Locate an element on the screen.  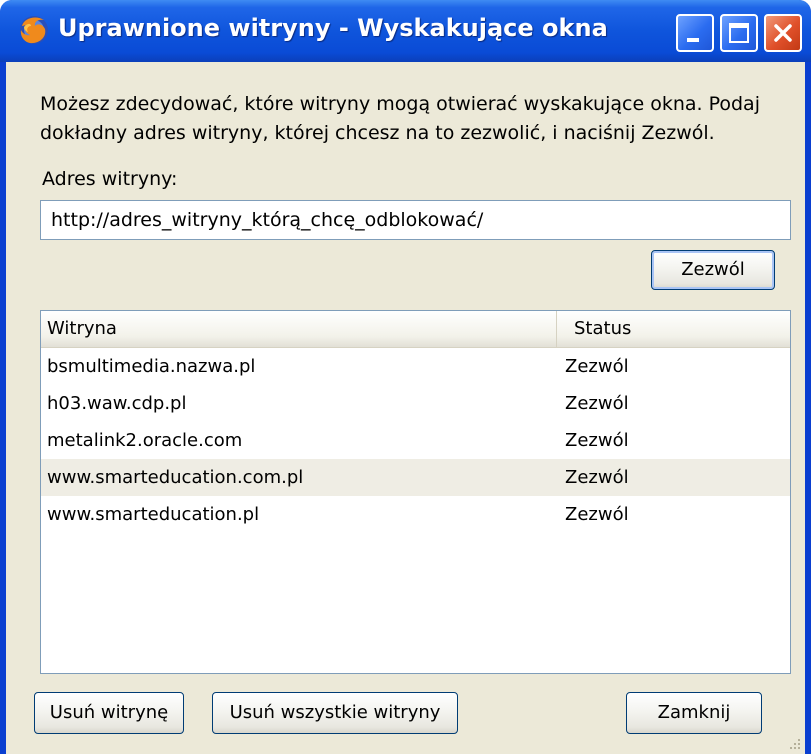
address-label: Adres witryny: is located at coordinates (110, 179).